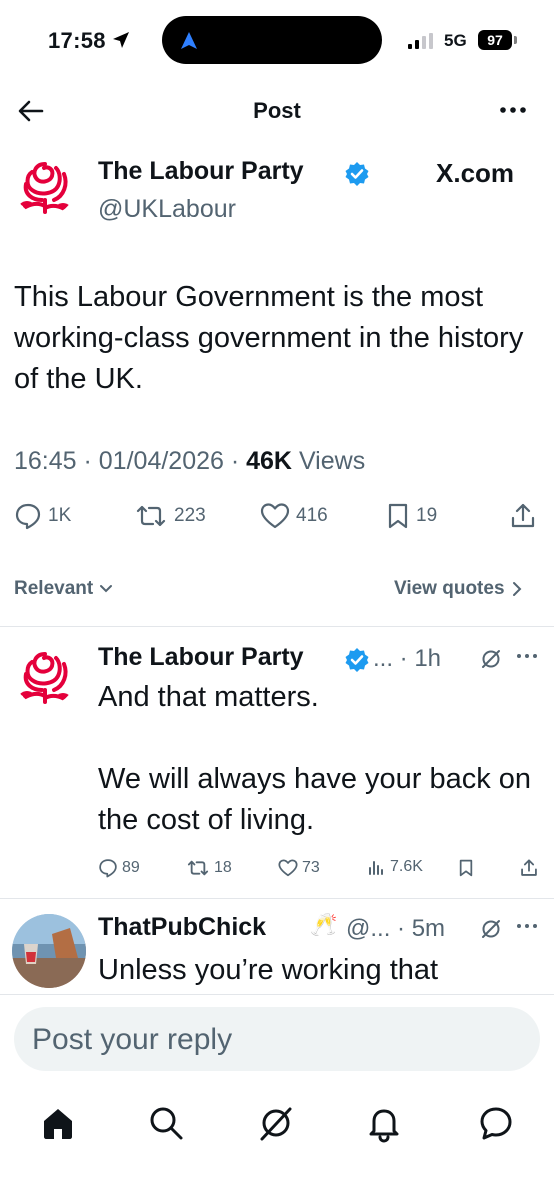 The width and height of the screenshot is (554, 1200). I want to click on views-count: 46K, so click(269, 461).